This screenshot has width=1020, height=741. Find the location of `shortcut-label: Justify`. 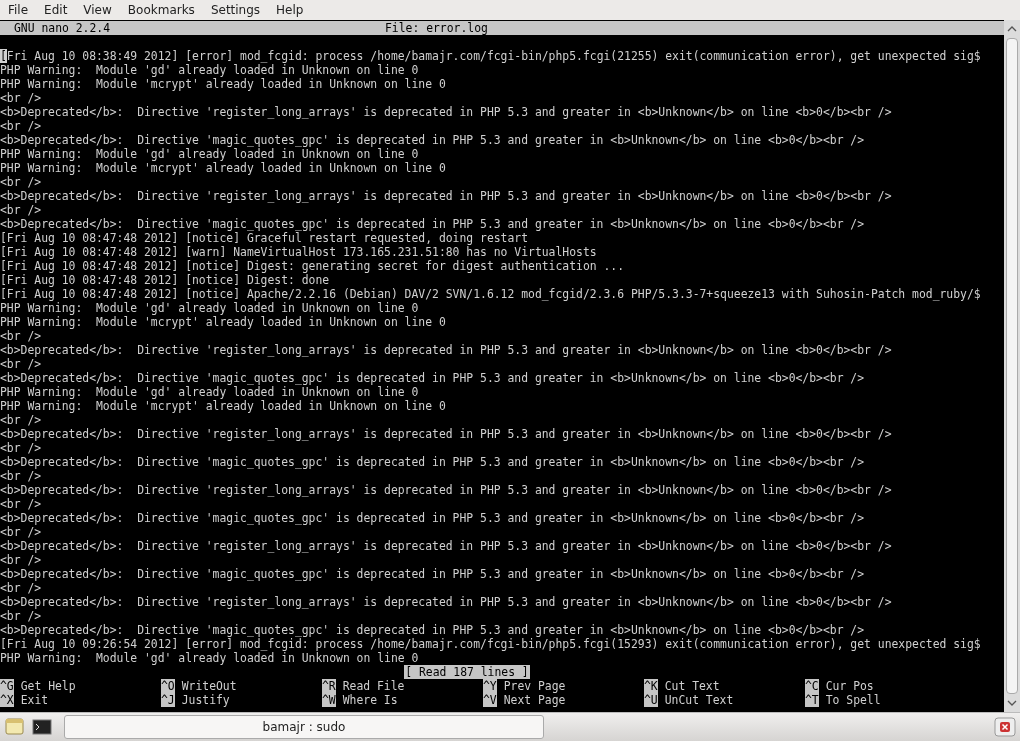

shortcut-label: Justify is located at coordinates (205, 700).